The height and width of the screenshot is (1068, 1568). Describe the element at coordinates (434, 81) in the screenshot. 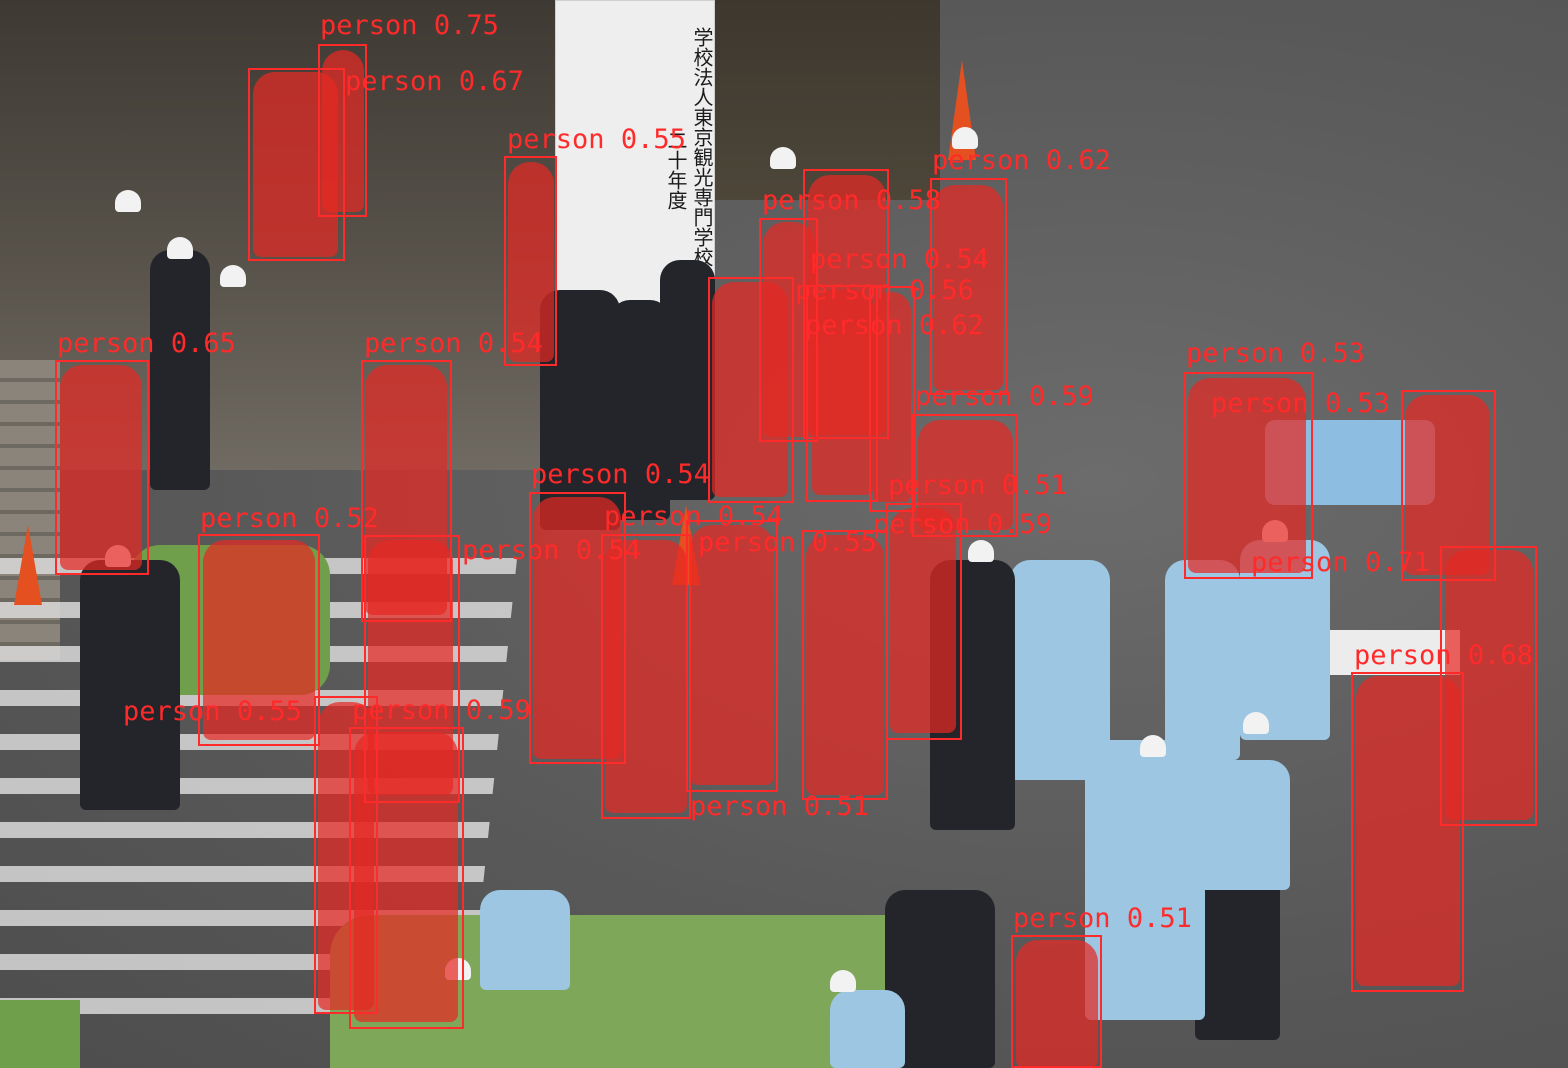

I see `detection-label: person 0.67` at that location.